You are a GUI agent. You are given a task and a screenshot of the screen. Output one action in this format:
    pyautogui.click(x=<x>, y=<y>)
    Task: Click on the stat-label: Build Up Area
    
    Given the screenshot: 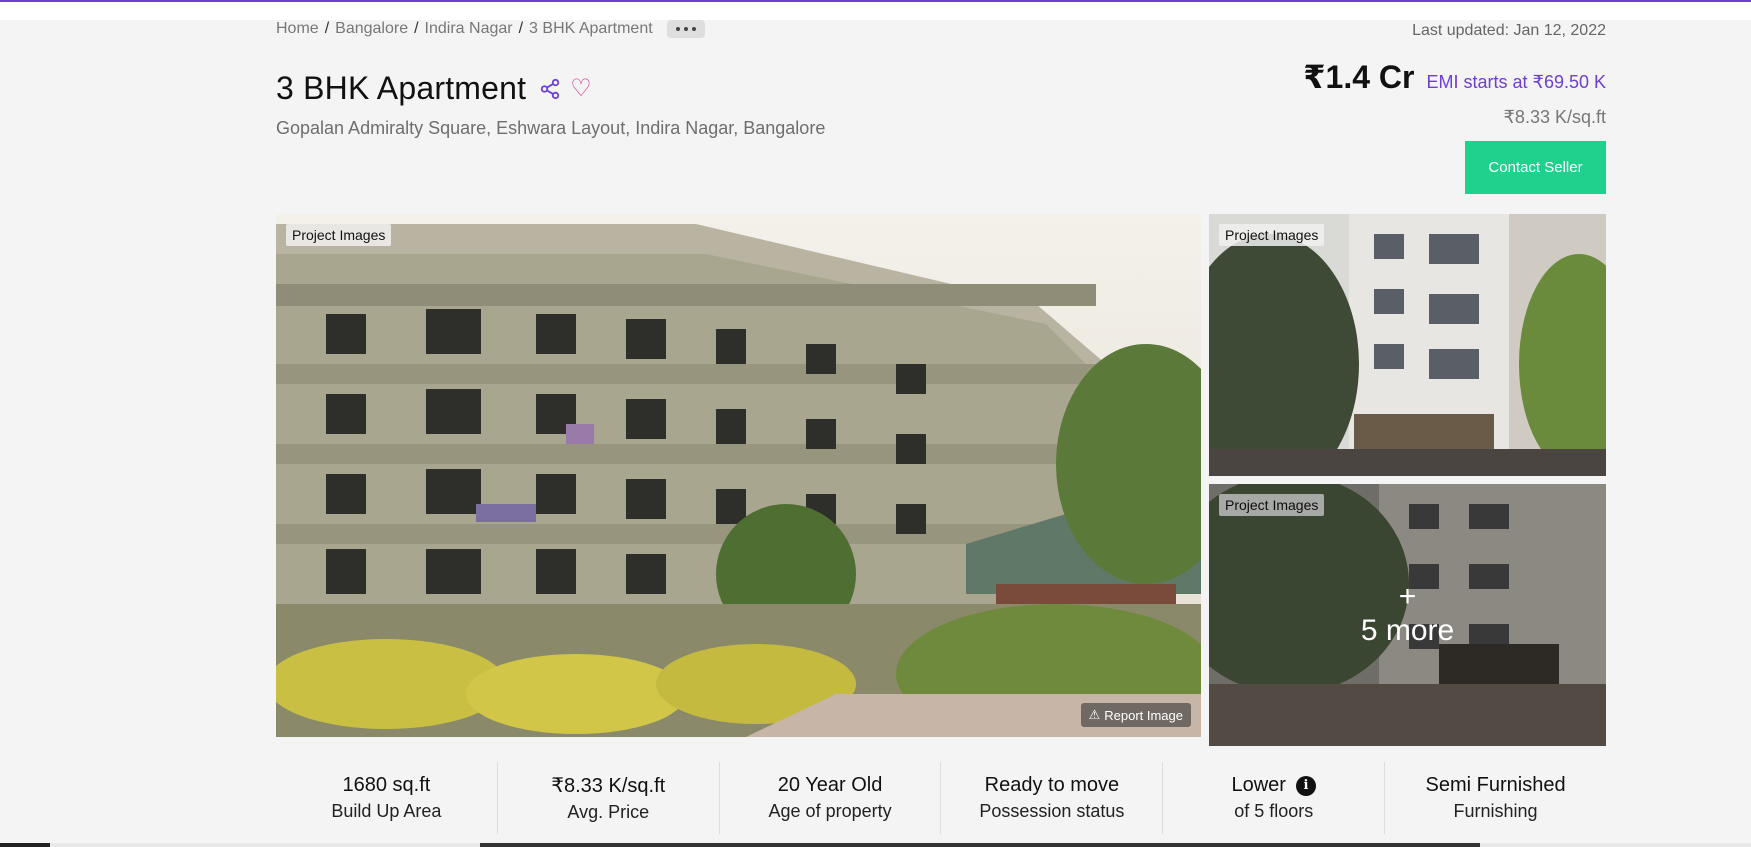 What is the action you would take?
    pyautogui.click(x=386, y=811)
    